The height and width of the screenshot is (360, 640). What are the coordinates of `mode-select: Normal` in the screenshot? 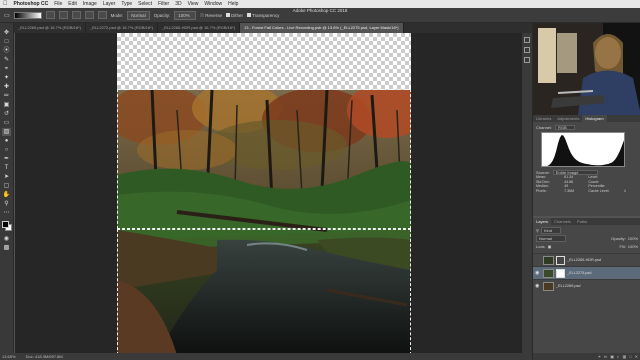 It's located at (138, 15).